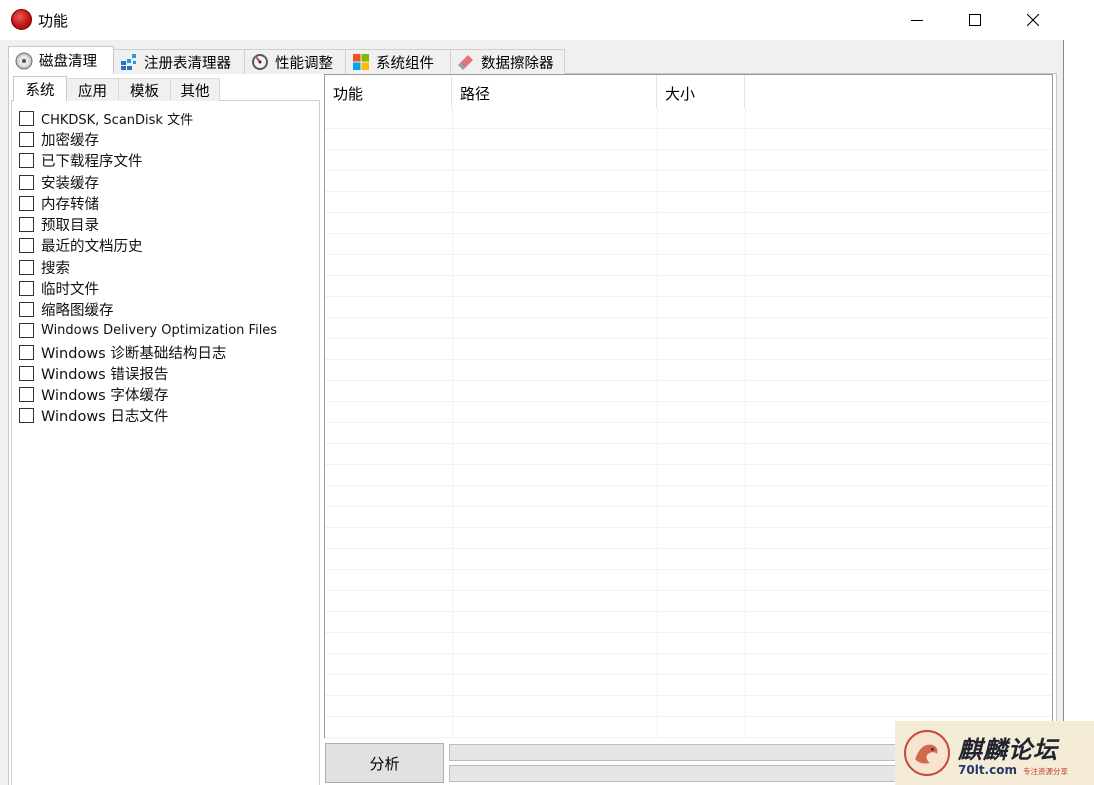  I want to click on list-item: 临时文件, so click(59, 288).